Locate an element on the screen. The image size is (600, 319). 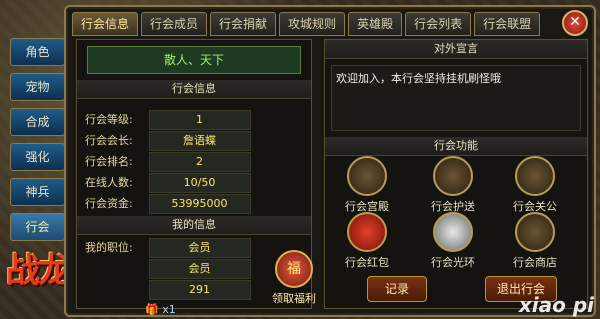
my-info-value: x1 is located at coordinates (169, 309).